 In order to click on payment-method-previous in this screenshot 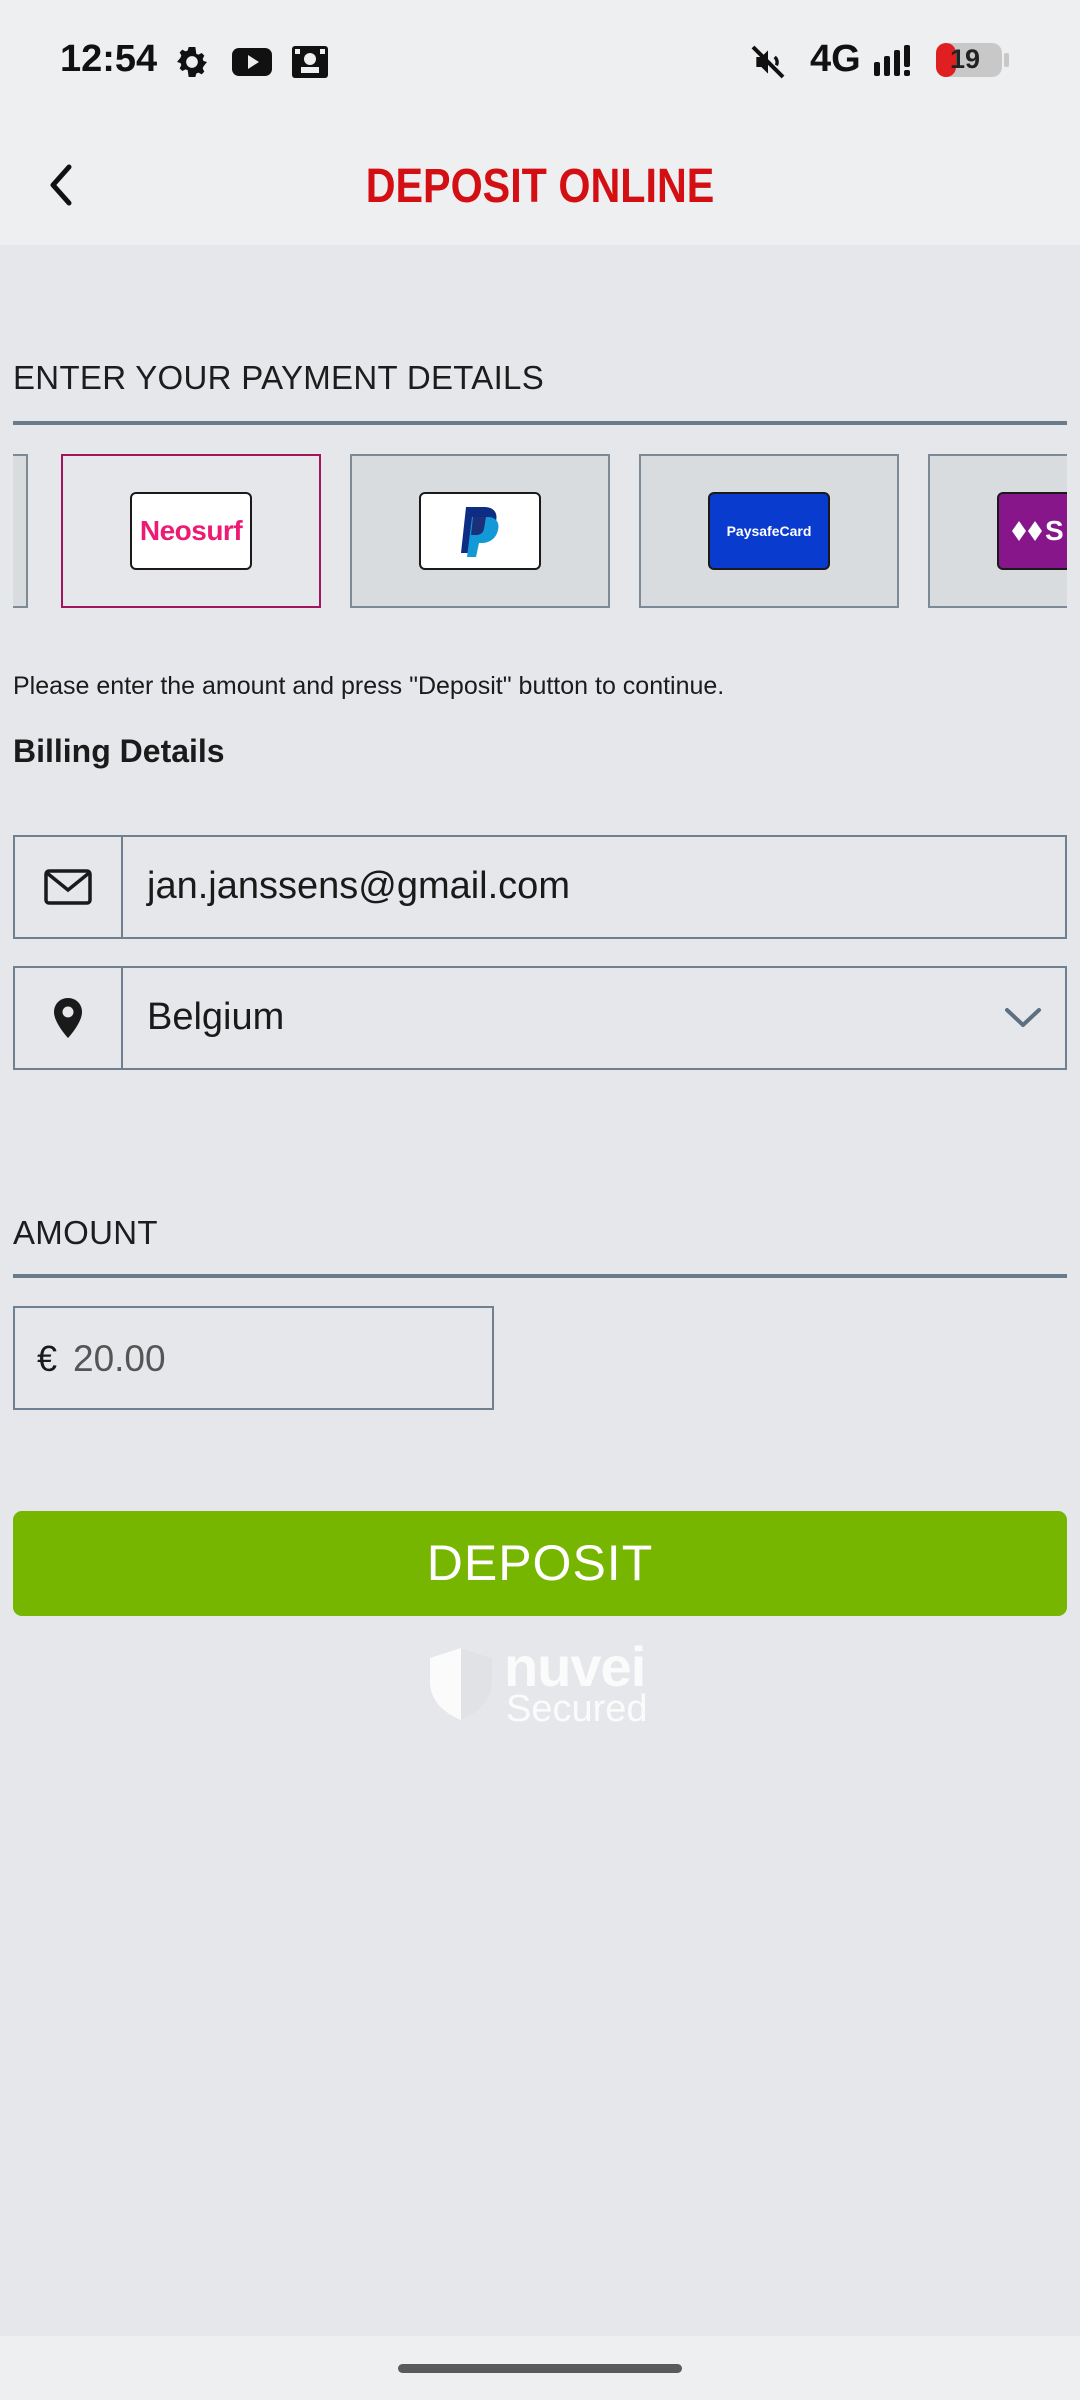, I will do `click(20, 531)`.